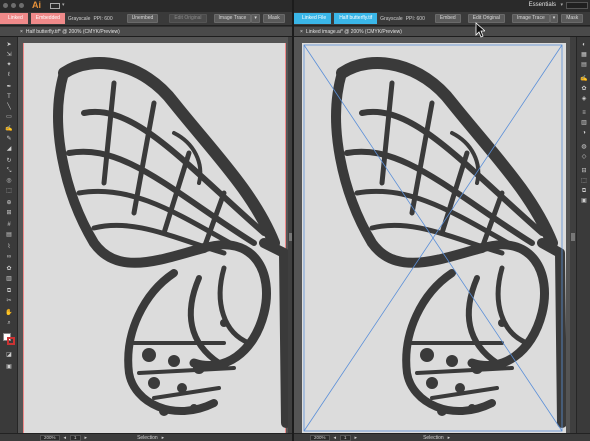 The width and height of the screenshot is (590, 441). Describe the element at coordinates (584, 171) in the screenshot. I see `align-icon: ⊟` at that location.